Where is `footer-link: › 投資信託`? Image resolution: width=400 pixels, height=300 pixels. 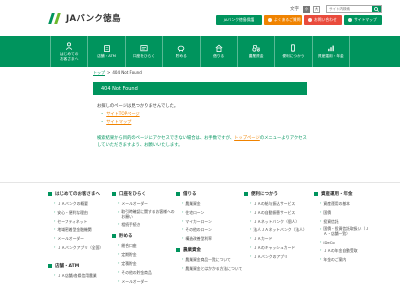 footer-link: › 投資信託 is located at coordinates (346, 222).